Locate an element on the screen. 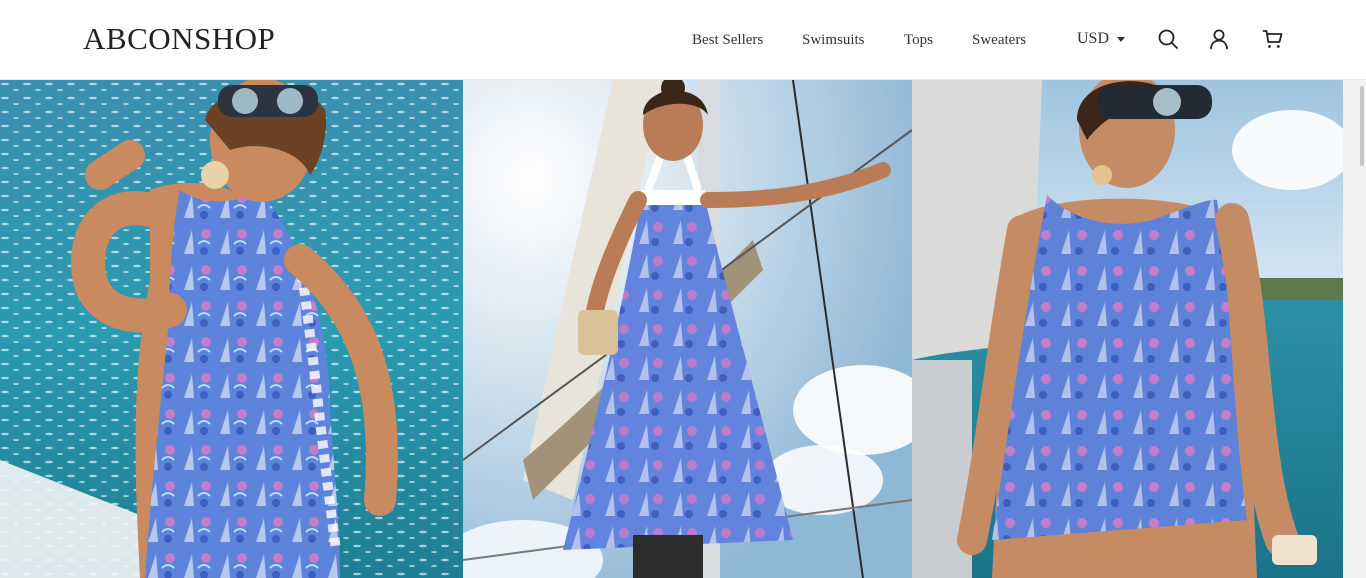 The height and width of the screenshot is (578, 1366). account-icon is located at coordinates (1219, 39).